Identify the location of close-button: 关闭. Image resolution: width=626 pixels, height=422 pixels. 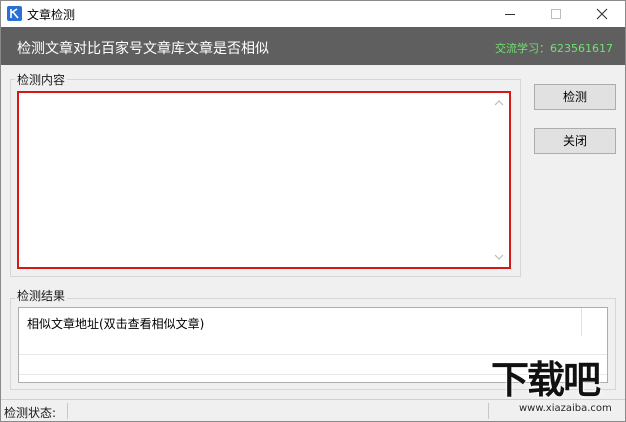
(575, 141).